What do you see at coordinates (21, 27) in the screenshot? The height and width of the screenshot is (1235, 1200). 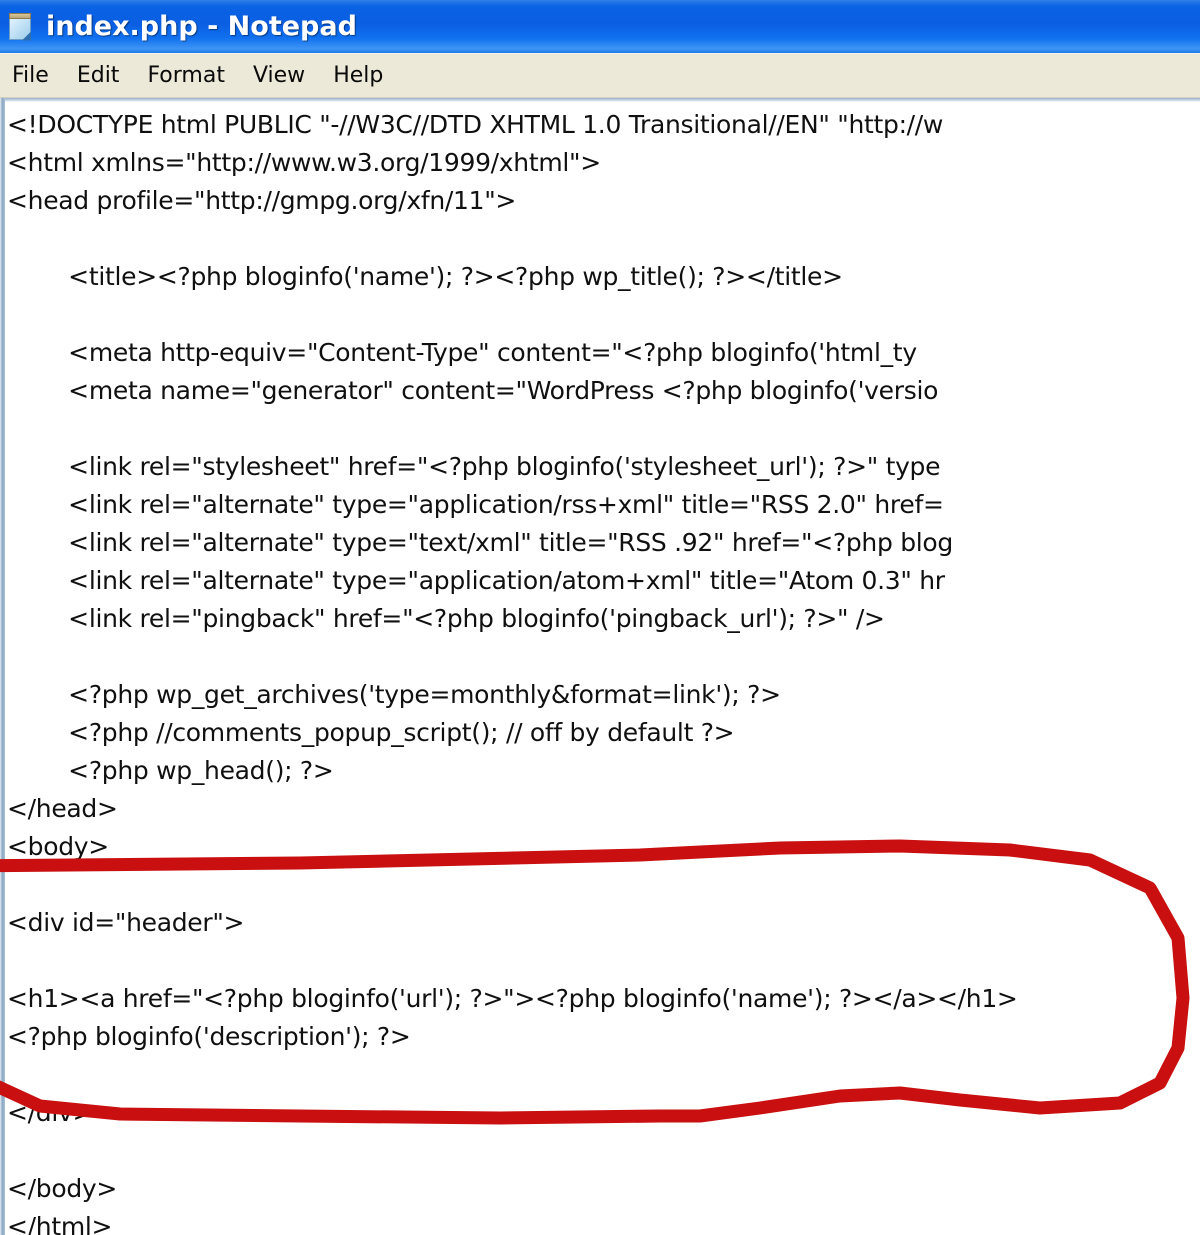 I see `notepad-document-icon` at bounding box center [21, 27].